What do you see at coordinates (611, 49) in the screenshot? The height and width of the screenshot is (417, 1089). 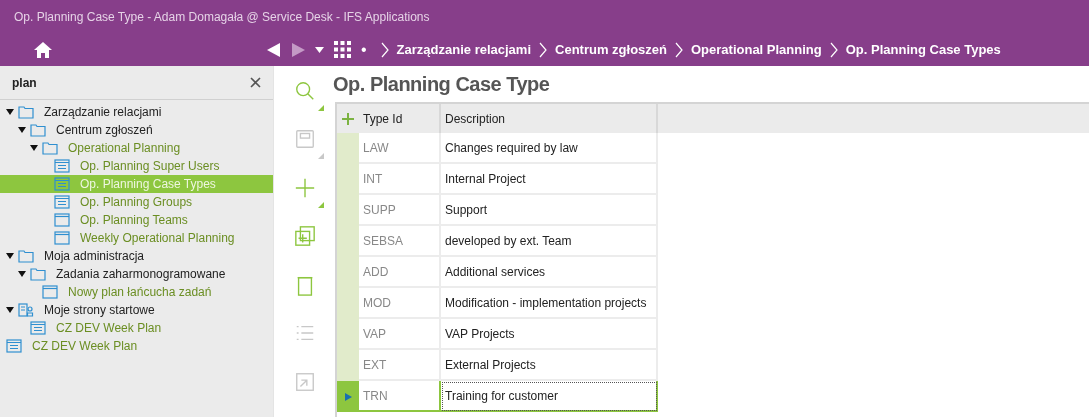 I see `breadcrumb-link: Centrum zgłoszeń` at bounding box center [611, 49].